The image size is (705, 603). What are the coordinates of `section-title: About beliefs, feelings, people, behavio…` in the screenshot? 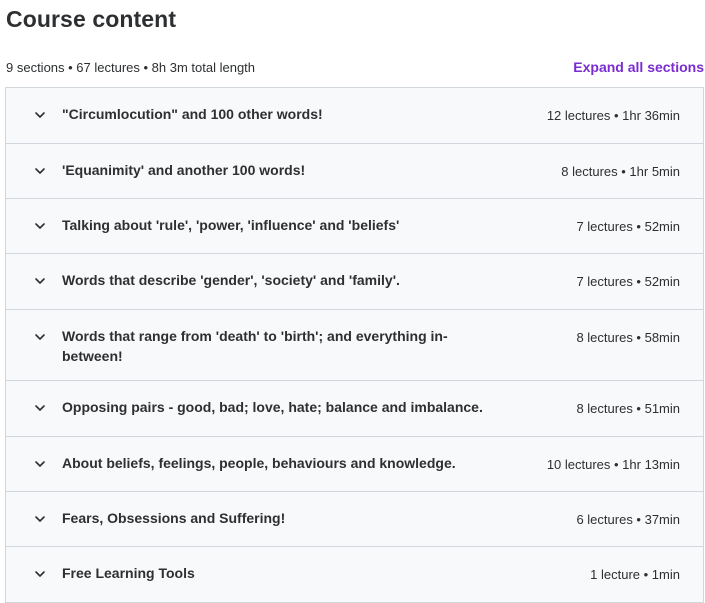 It's located at (259, 463).